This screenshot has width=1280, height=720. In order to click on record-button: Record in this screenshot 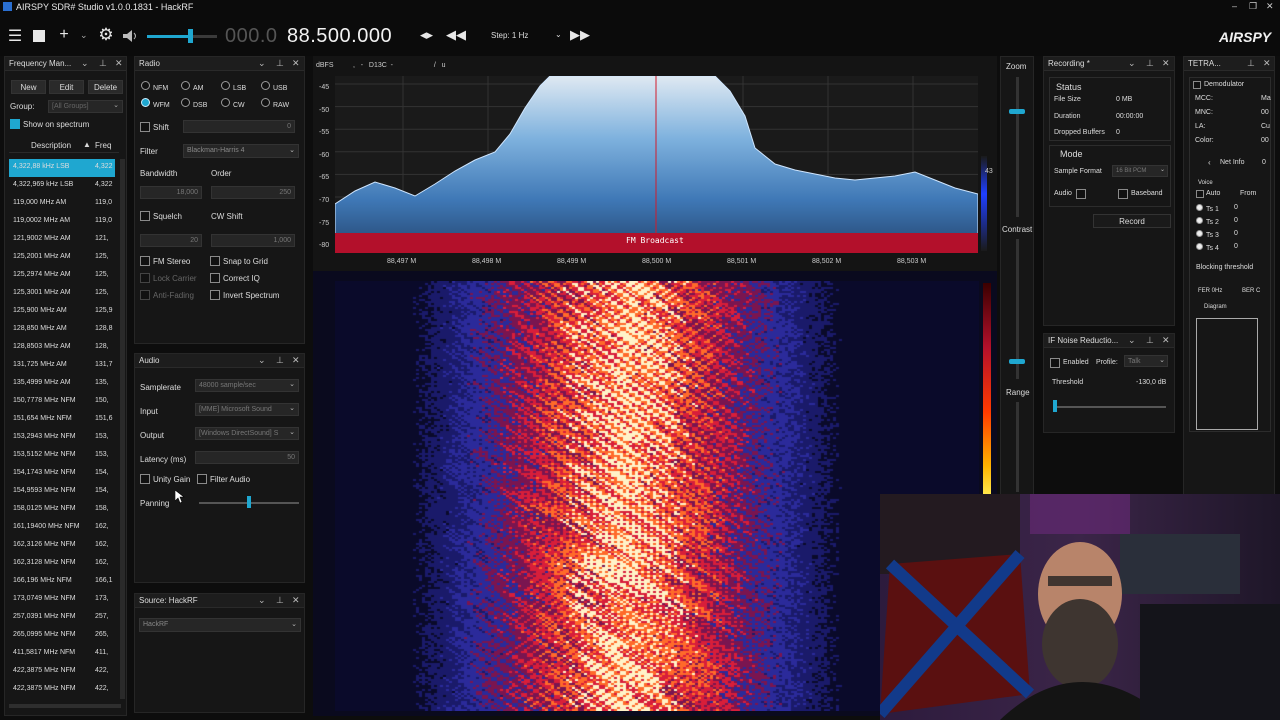, I will do `click(1132, 221)`.